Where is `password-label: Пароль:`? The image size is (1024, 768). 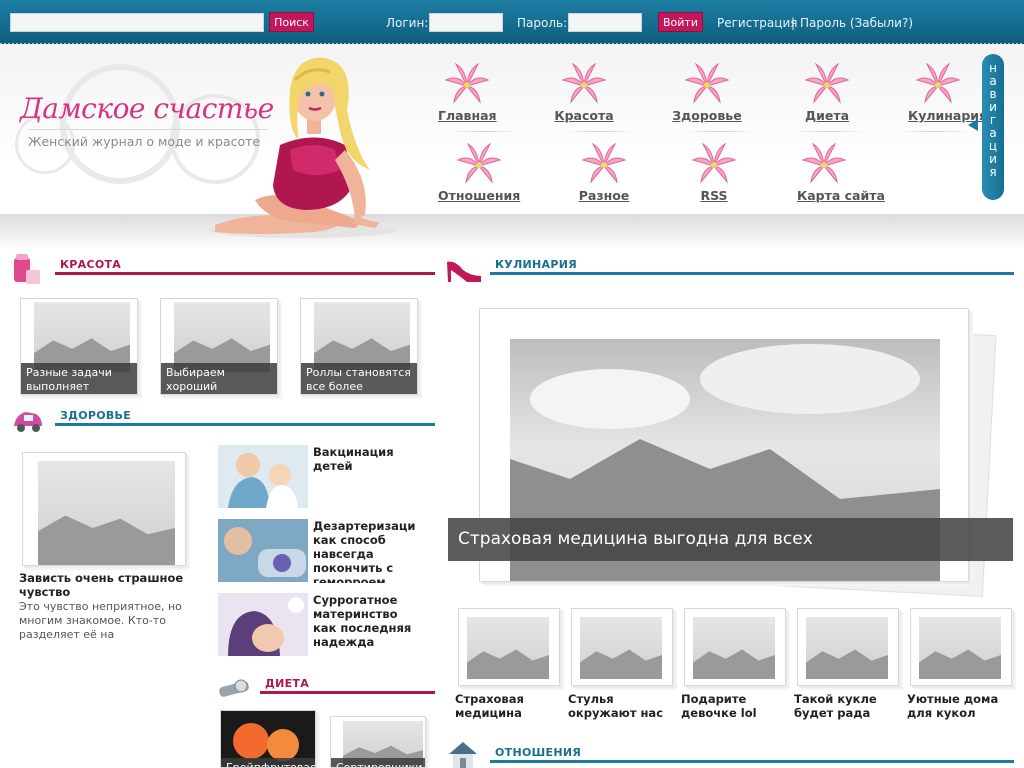 password-label: Пароль: is located at coordinates (542, 23).